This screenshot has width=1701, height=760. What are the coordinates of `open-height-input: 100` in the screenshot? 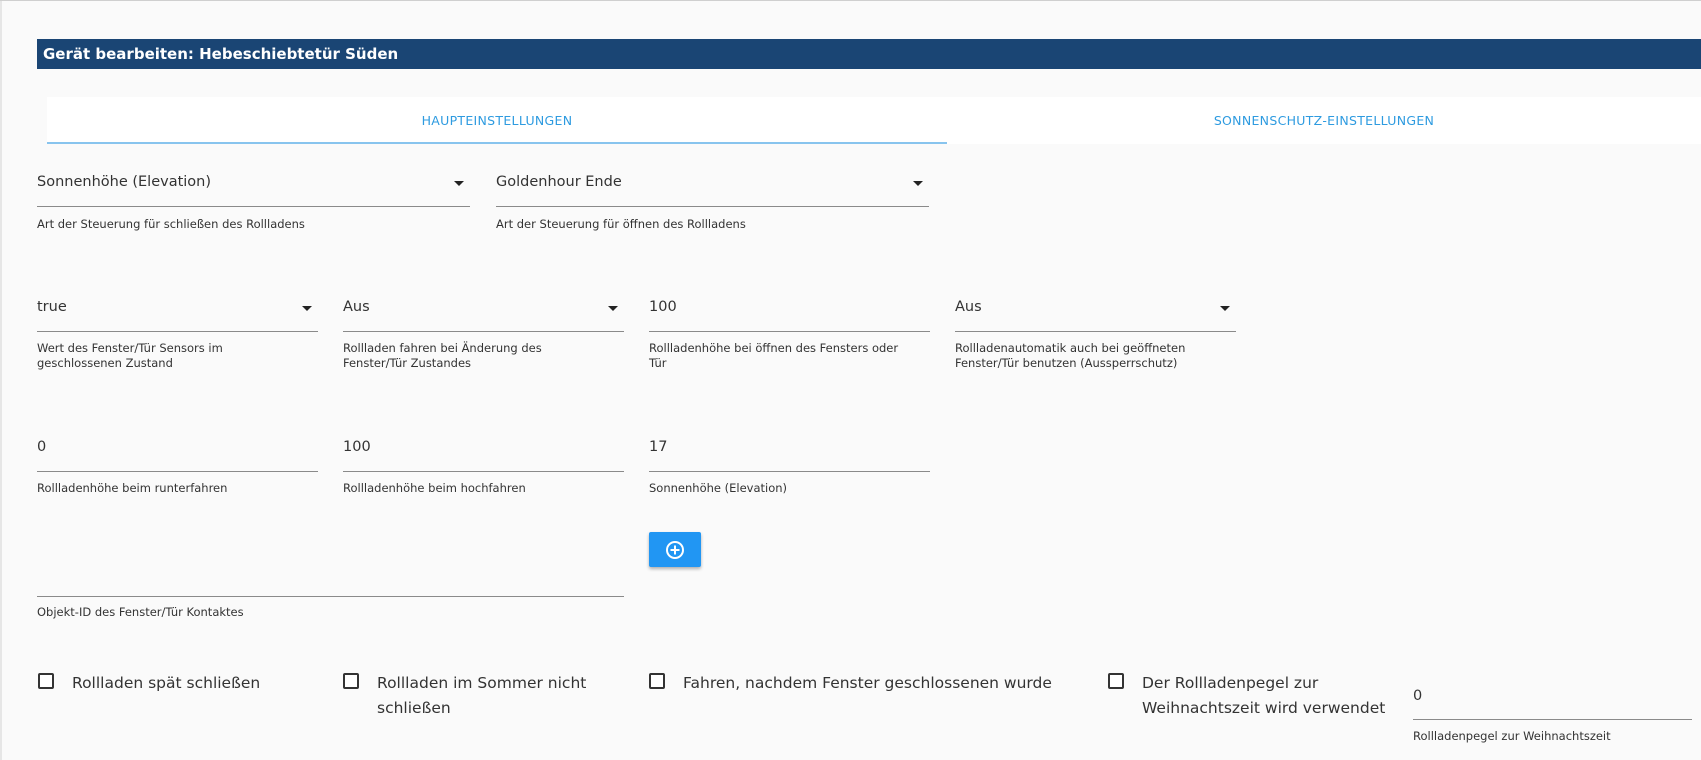 It's located at (789, 311).